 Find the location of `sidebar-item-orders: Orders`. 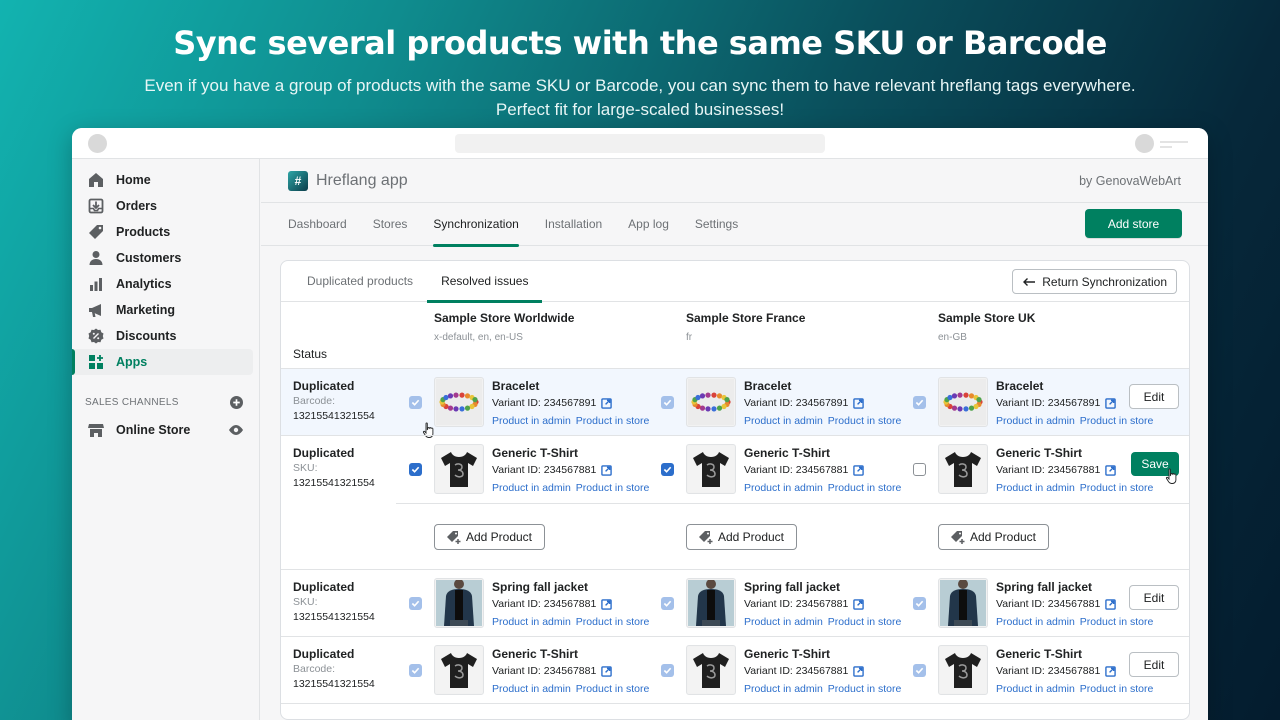

sidebar-item-orders: Orders is located at coordinates (162, 206).